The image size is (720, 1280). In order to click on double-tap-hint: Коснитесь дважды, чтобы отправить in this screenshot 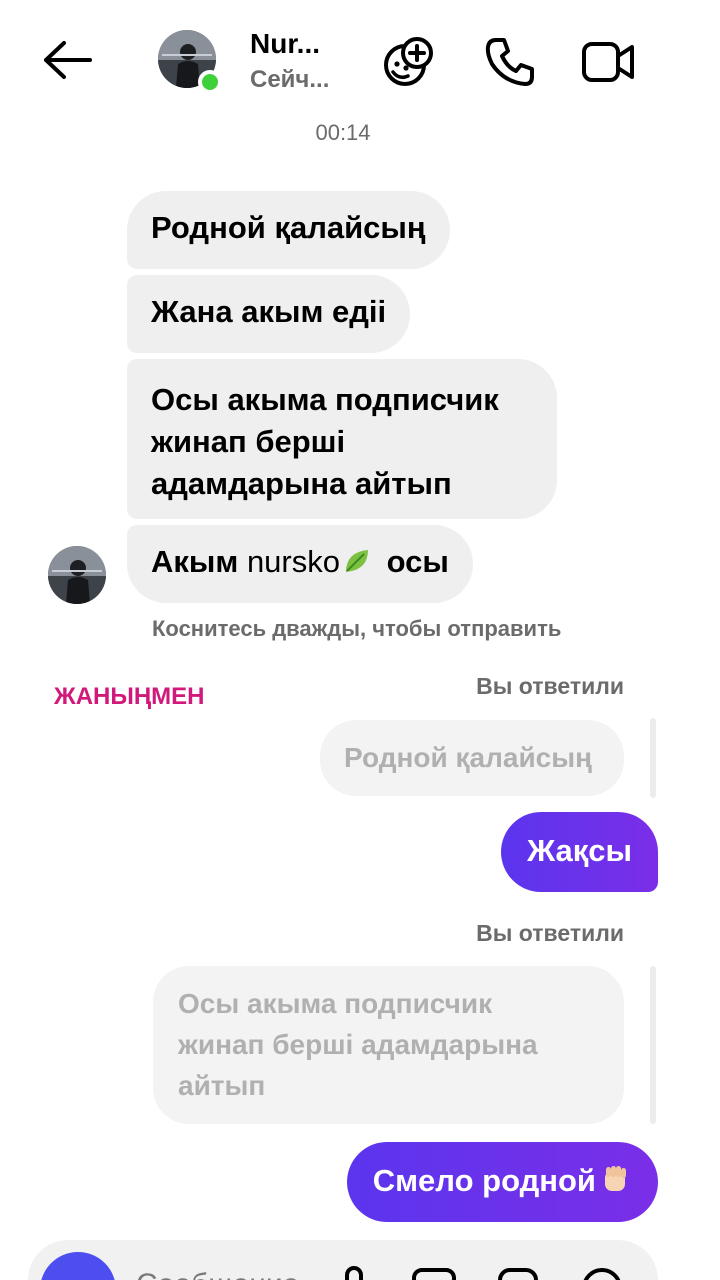, I will do `click(357, 628)`.